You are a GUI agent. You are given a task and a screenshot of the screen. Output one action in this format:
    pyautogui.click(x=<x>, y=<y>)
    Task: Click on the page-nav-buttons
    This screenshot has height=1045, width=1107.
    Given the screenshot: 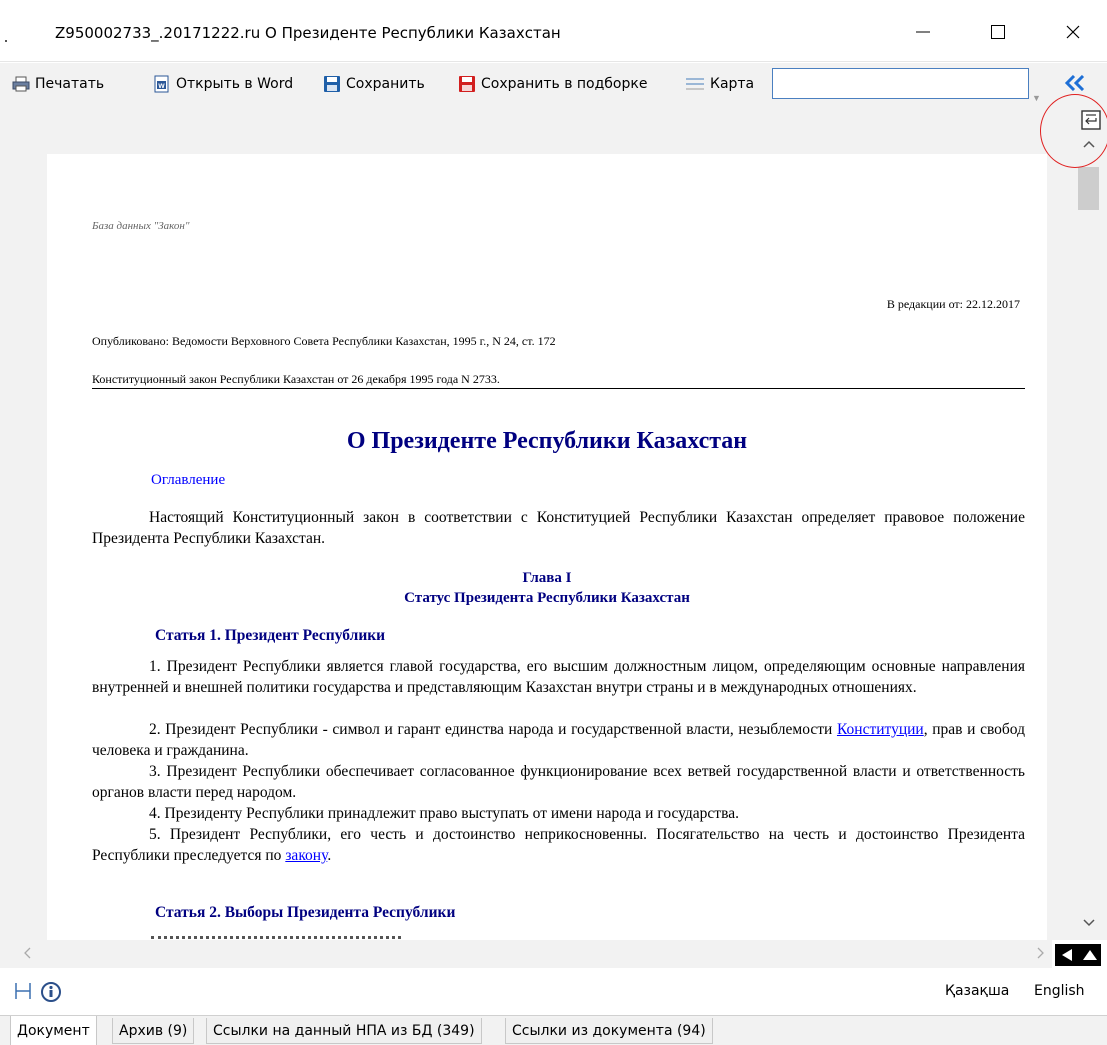 What is the action you would take?
    pyautogui.click(x=1078, y=955)
    